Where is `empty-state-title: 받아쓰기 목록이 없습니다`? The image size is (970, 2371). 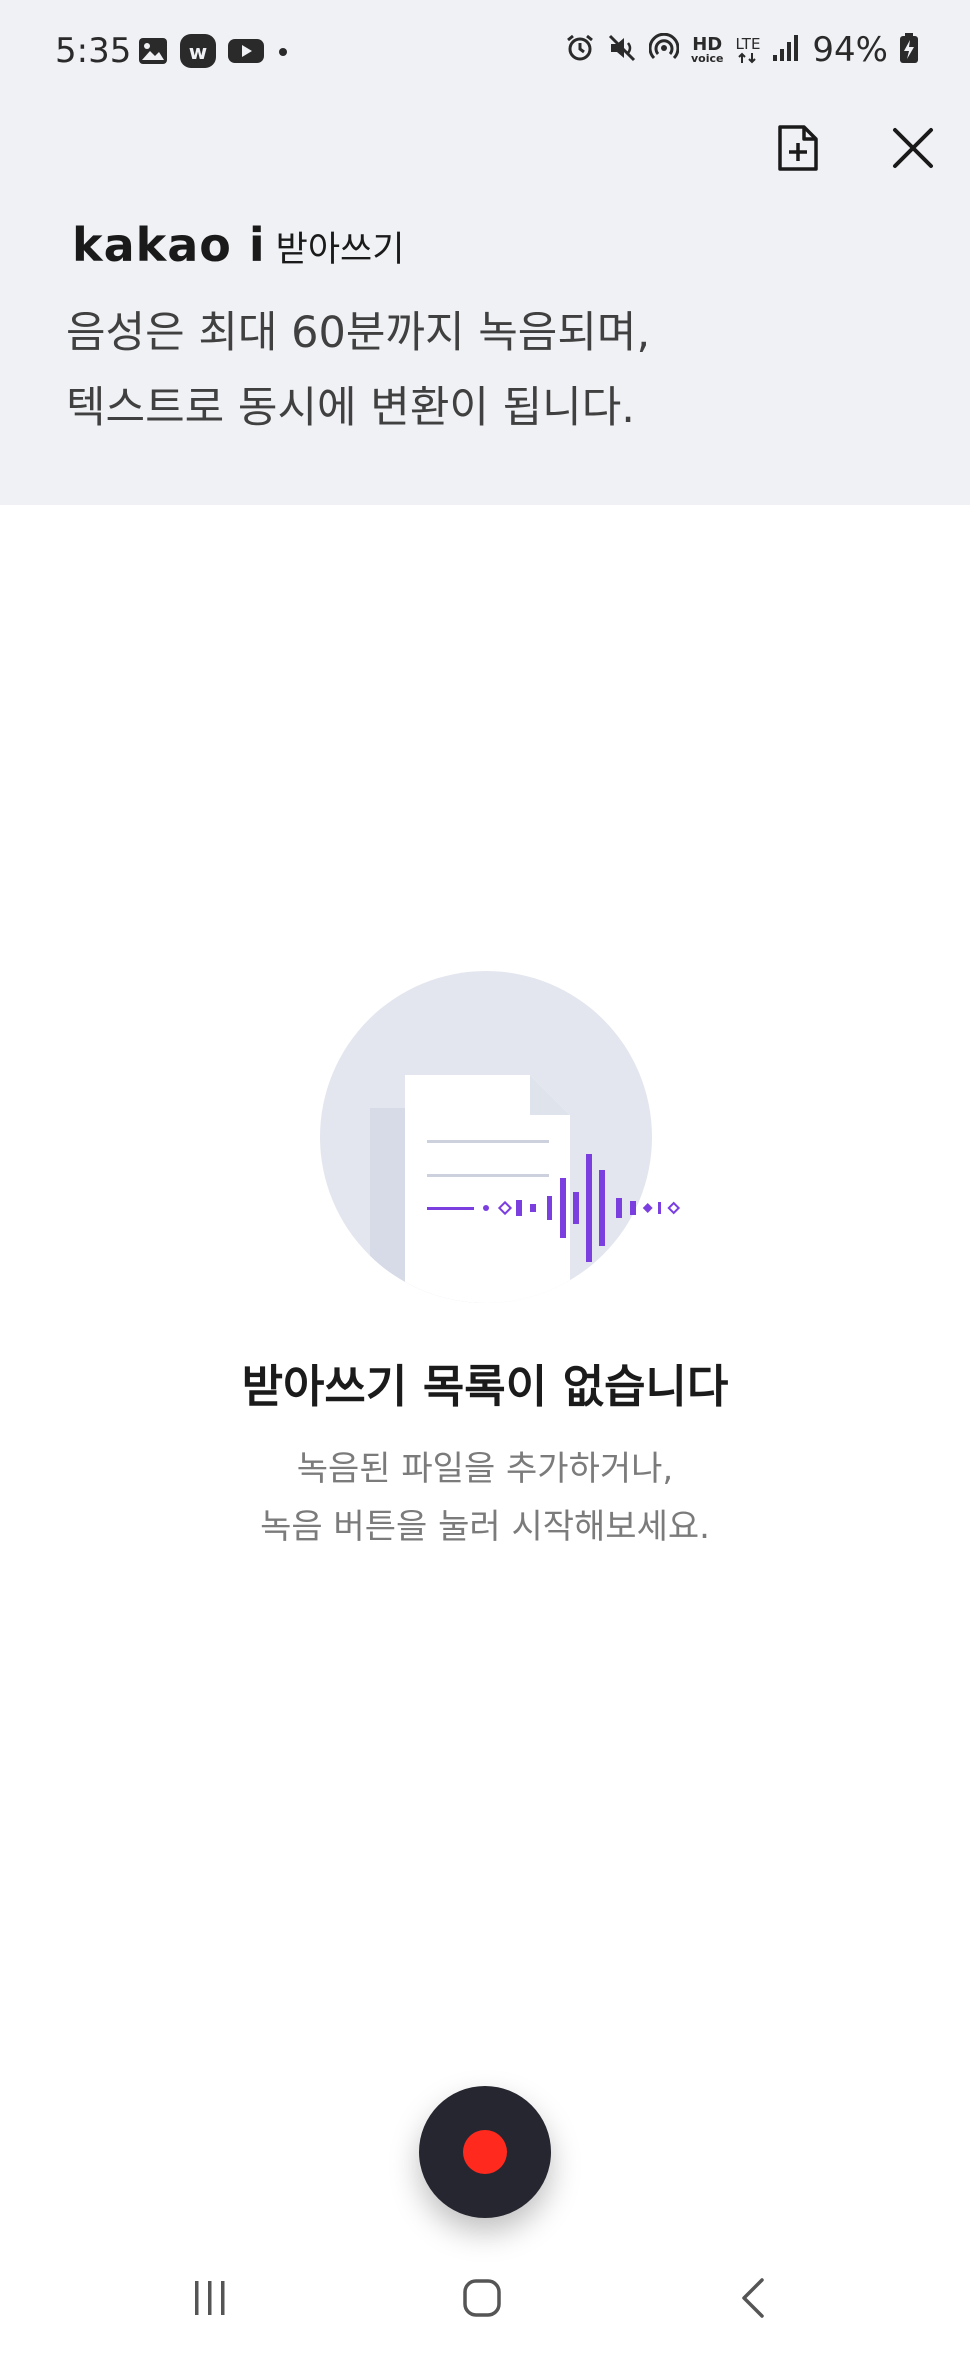 empty-state-title: 받아쓰기 목록이 없습니다 is located at coordinates (485, 1386).